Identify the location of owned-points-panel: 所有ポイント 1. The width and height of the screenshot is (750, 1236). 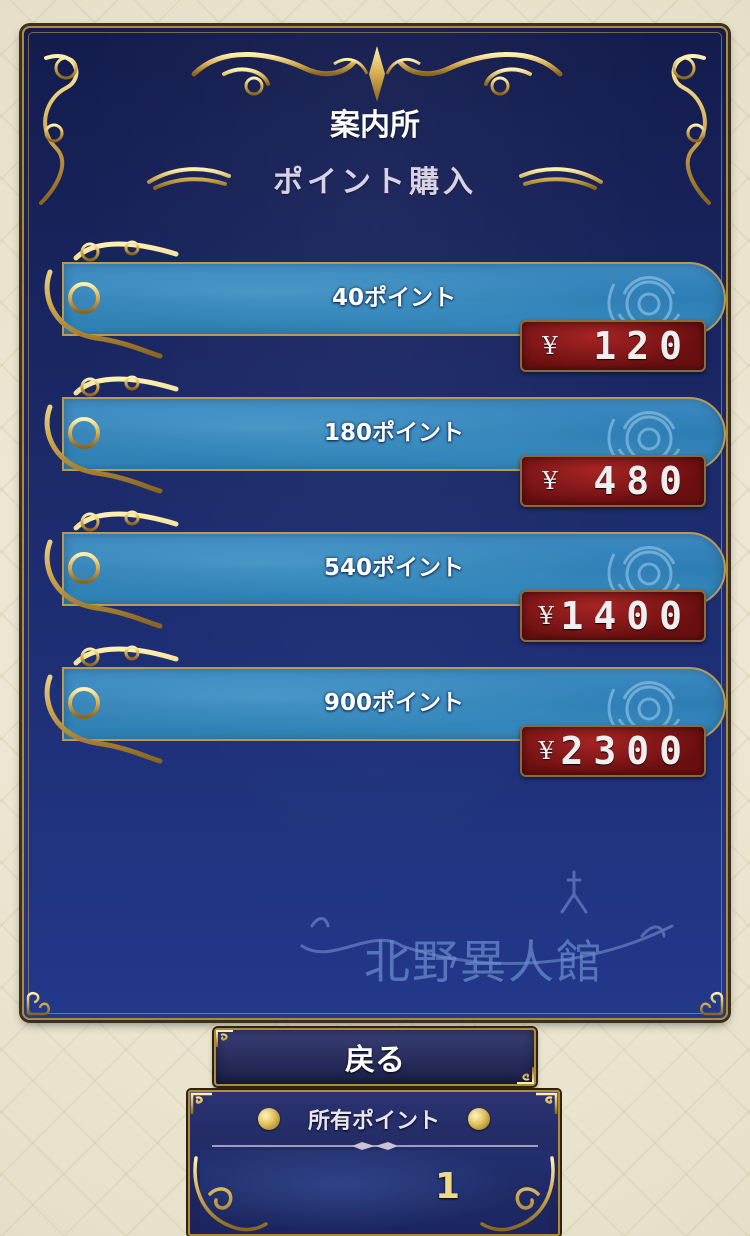
(374, 1163).